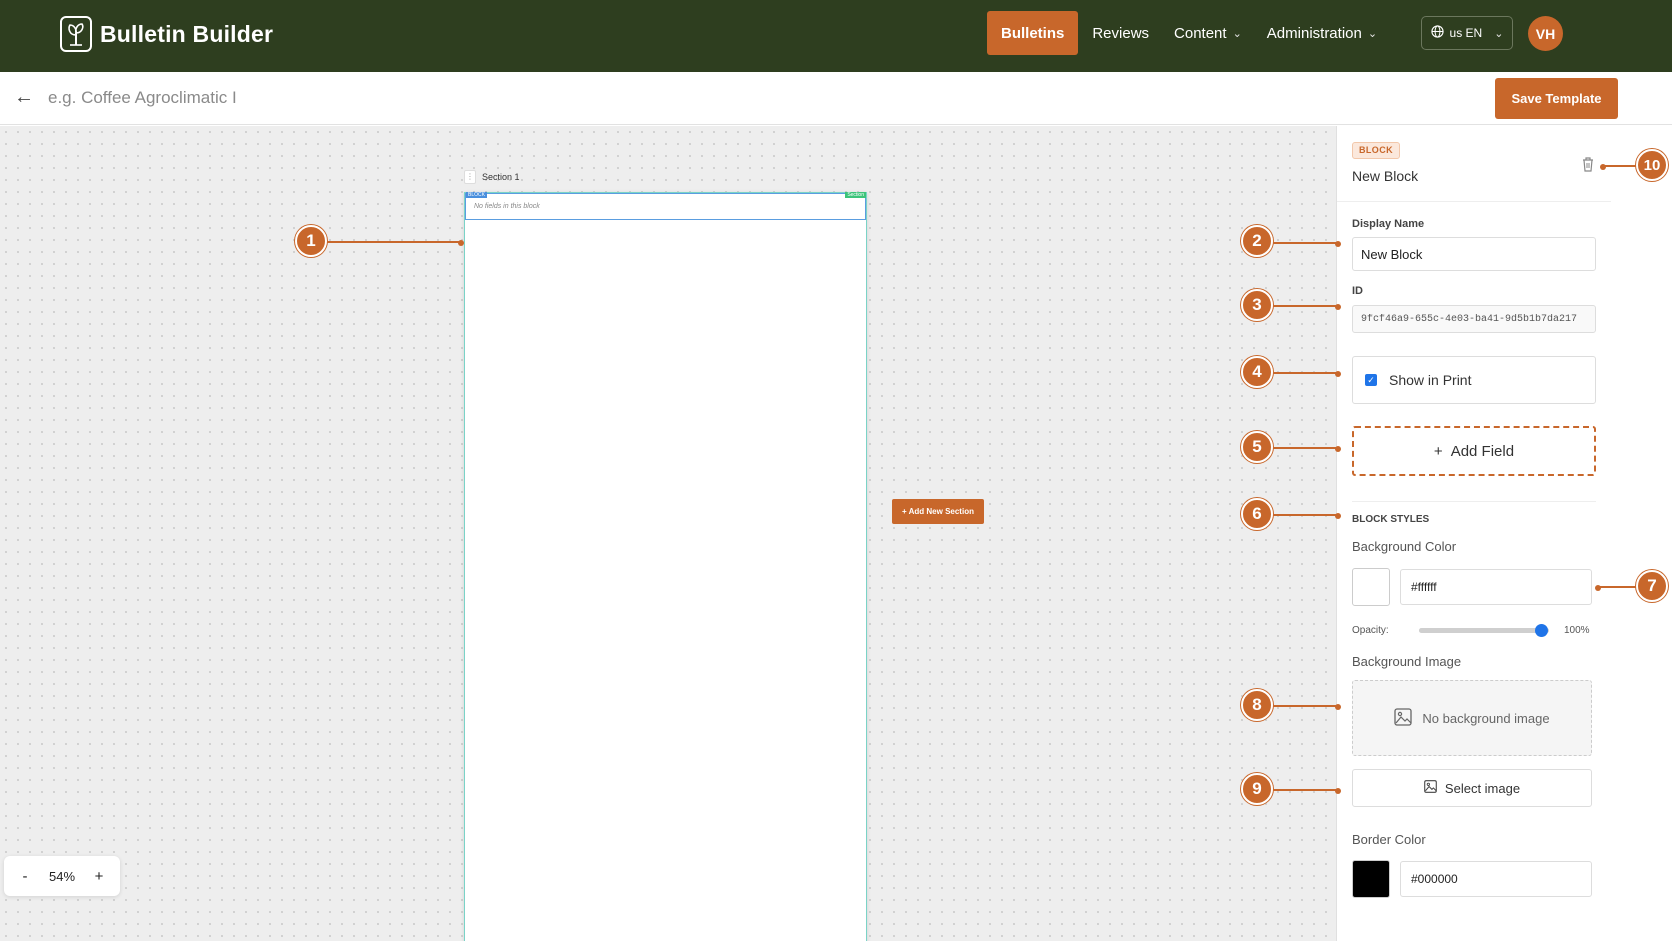 The width and height of the screenshot is (1672, 941). What do you see at coordinates (1200, 33) in the screenshot?
I see `nav-item-label: Content` at bounding box center [1200, 33].